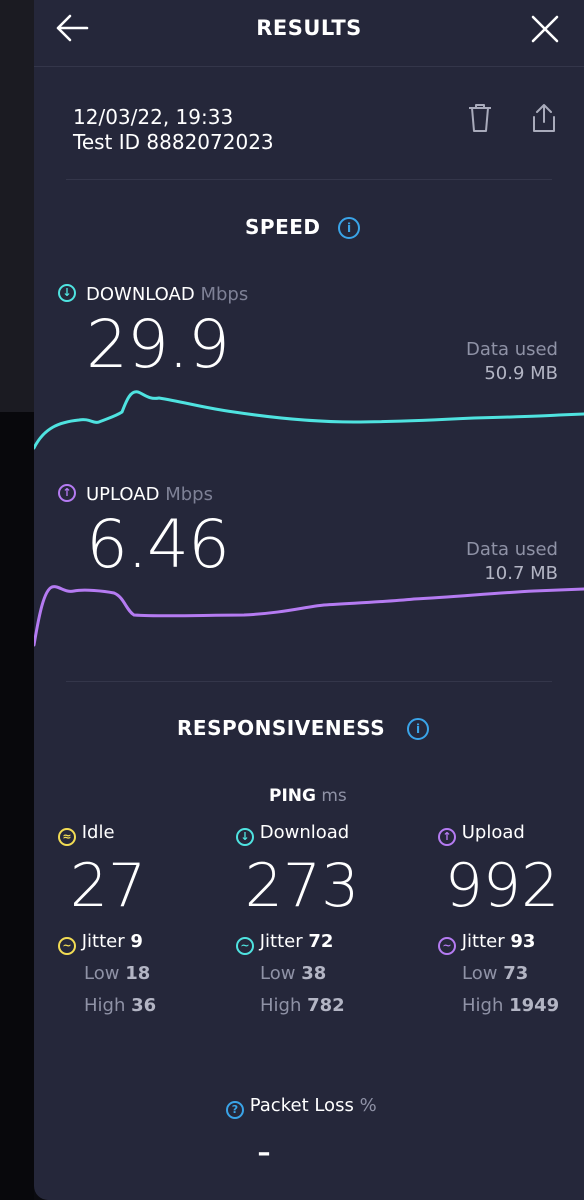  Describe the element at coordinates (534, 1005) in the screenshot. I see `ping-upload-high-value: 1949` at that location.